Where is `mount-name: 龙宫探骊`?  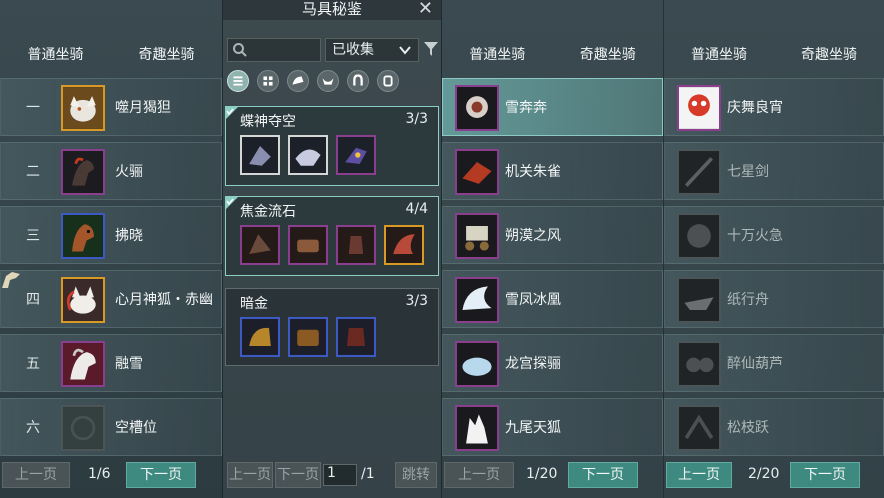
mount-name: 龙宫探骊 is located at coordinates (533, 364).